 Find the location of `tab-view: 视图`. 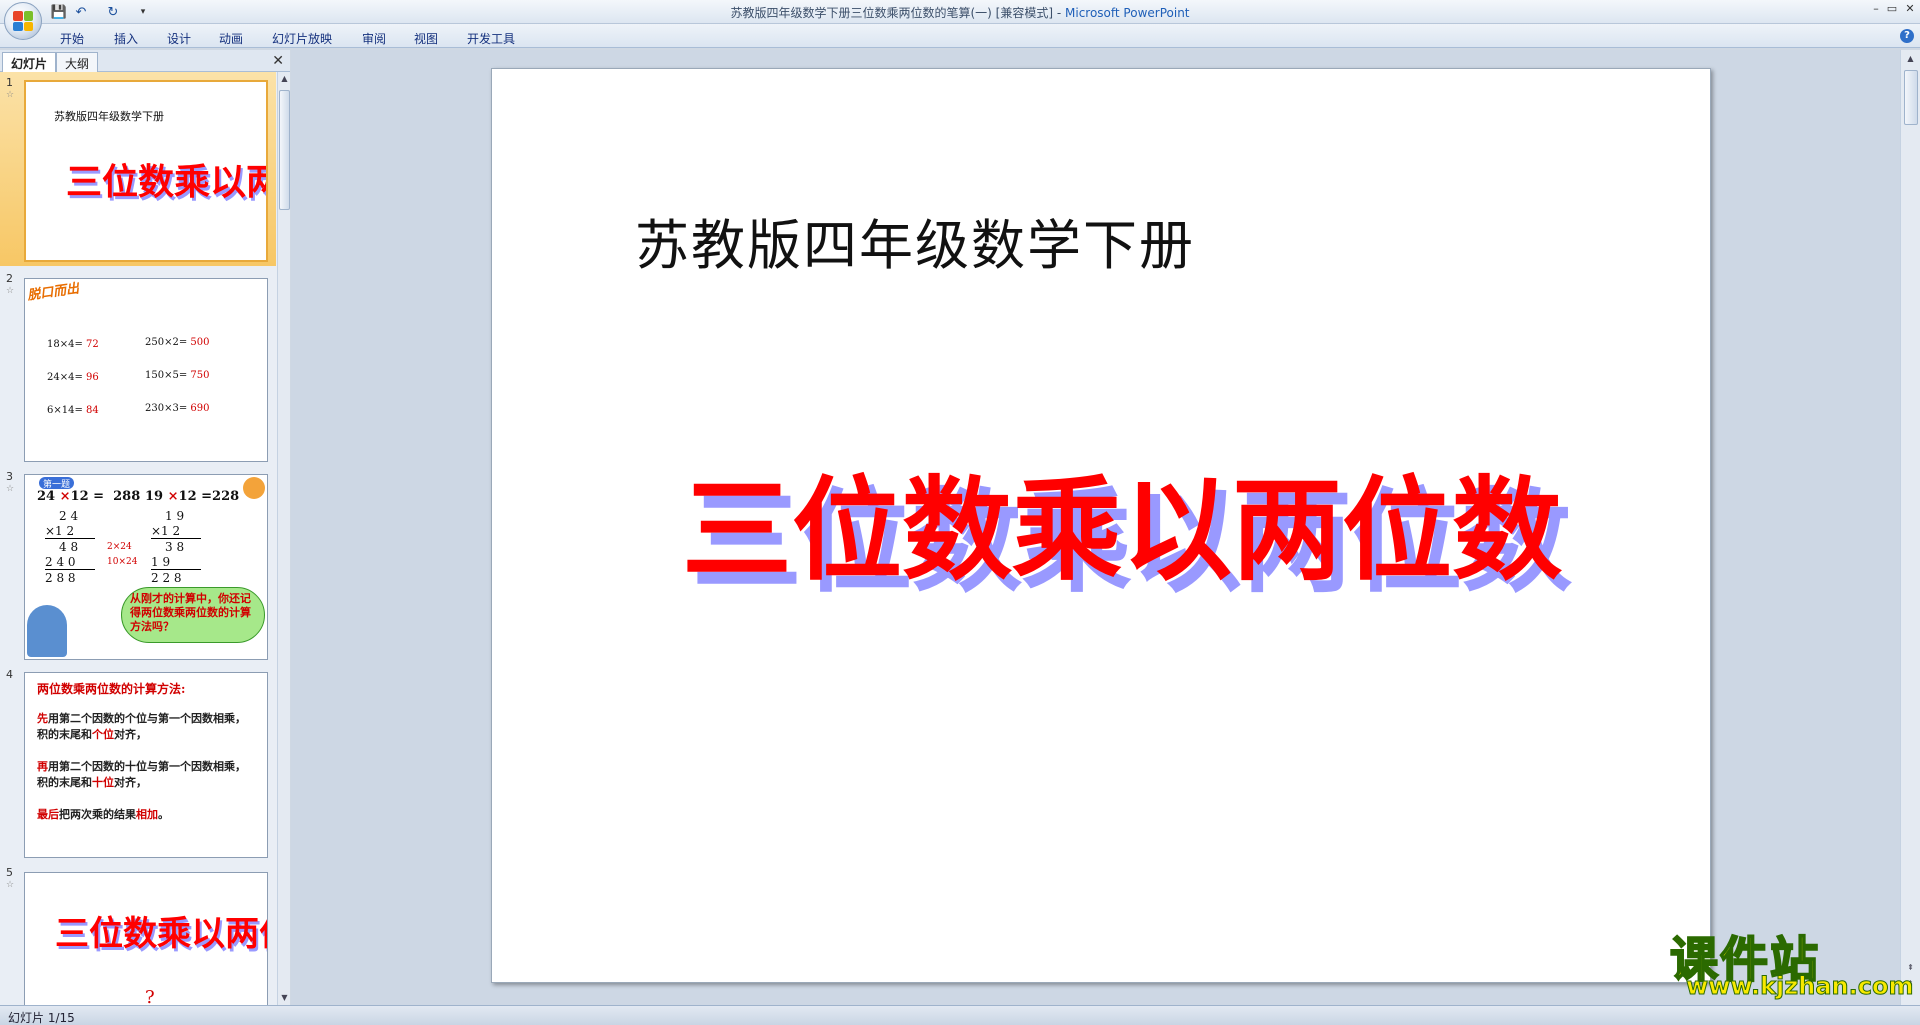

tab-view: 视图 is located at coordinates (426, 38).